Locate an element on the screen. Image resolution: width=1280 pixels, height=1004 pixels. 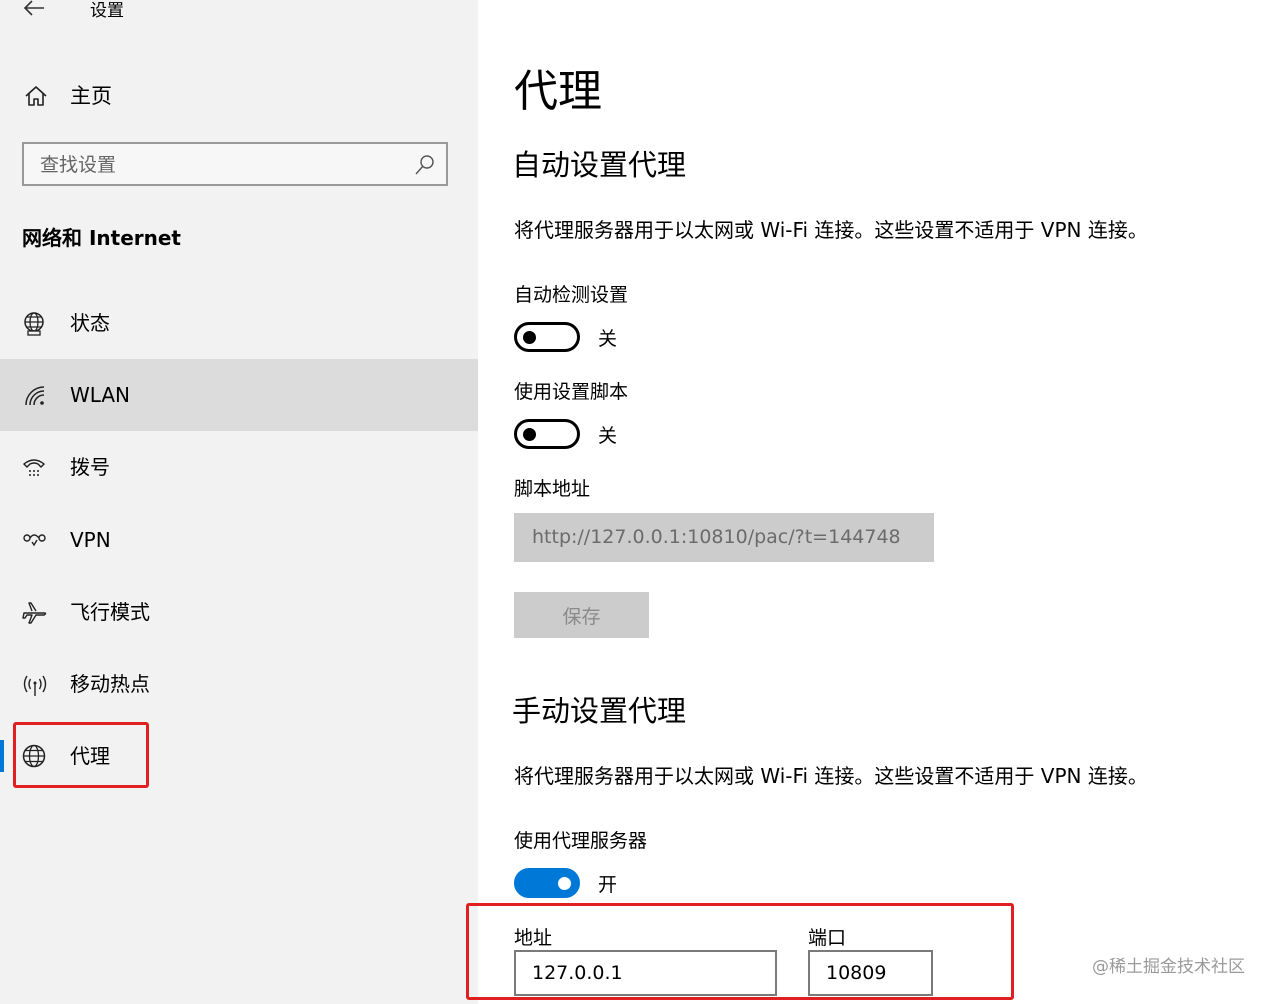
sidebar-item-label: 主页 is located at coordinates (91, 96).